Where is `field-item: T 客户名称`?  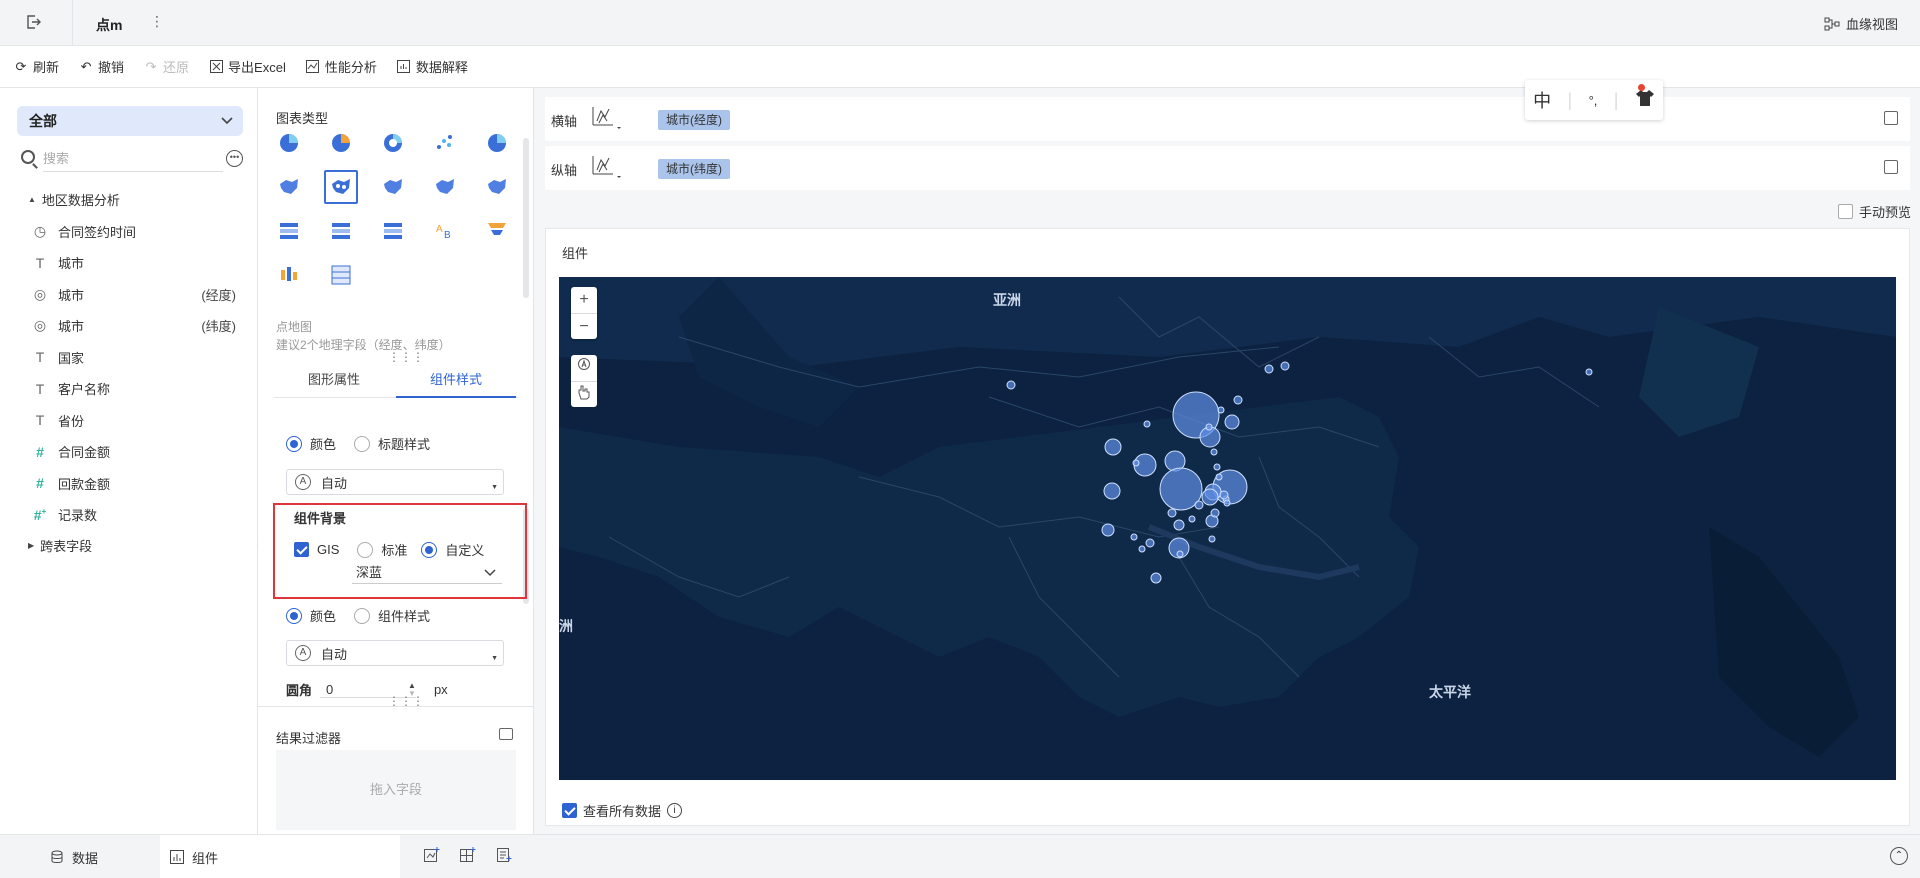
field-item: T 客户名称 is located at coordinates (137, 389).